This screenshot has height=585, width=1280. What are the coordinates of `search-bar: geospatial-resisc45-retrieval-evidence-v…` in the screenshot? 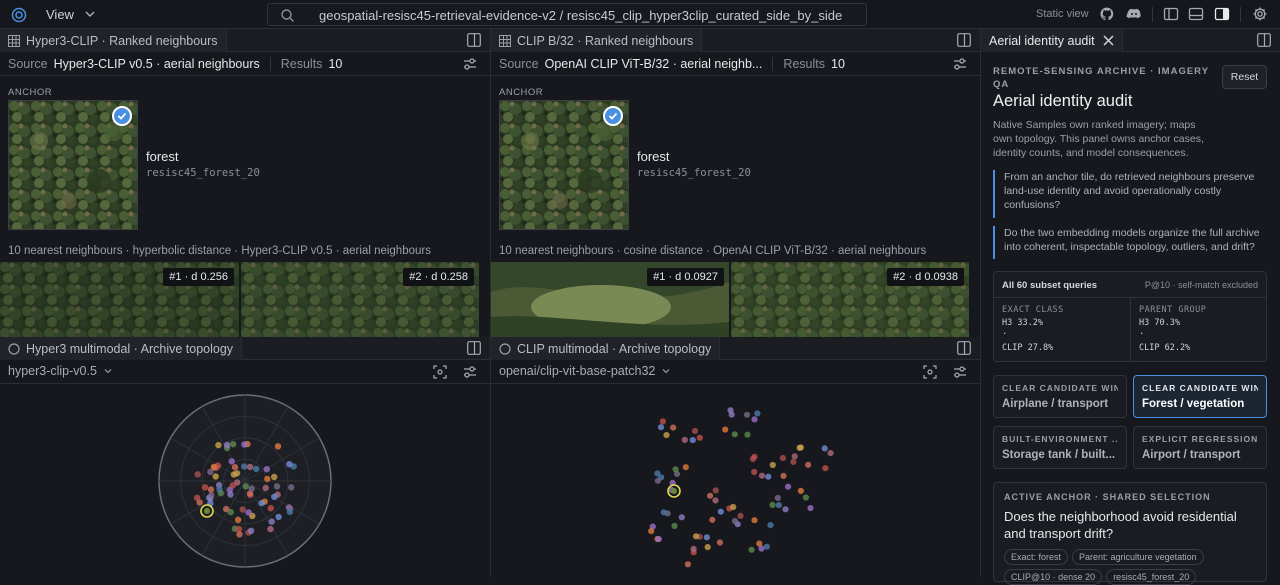 It's located at (567, 14).